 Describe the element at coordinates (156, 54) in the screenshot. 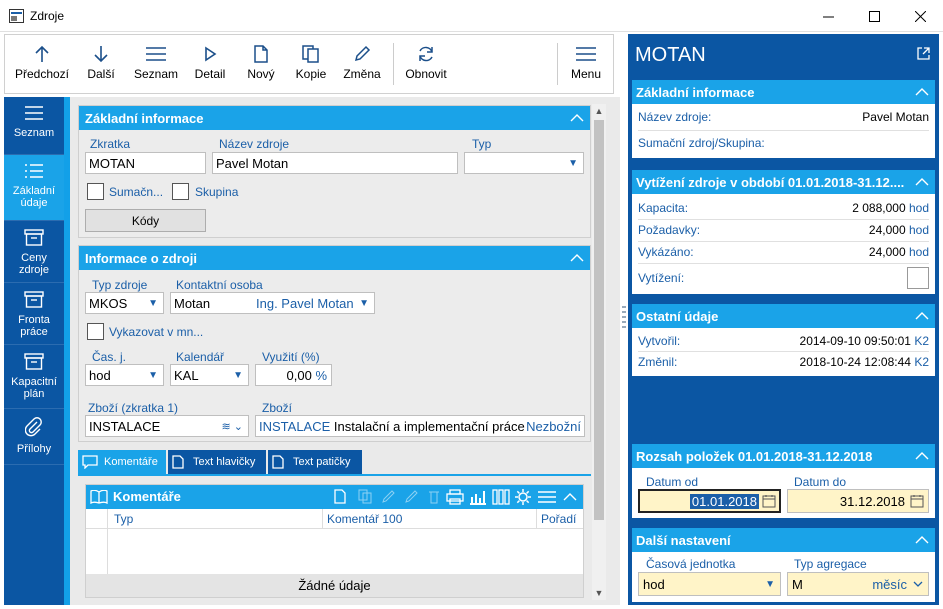

I see `list-icon` at that location.